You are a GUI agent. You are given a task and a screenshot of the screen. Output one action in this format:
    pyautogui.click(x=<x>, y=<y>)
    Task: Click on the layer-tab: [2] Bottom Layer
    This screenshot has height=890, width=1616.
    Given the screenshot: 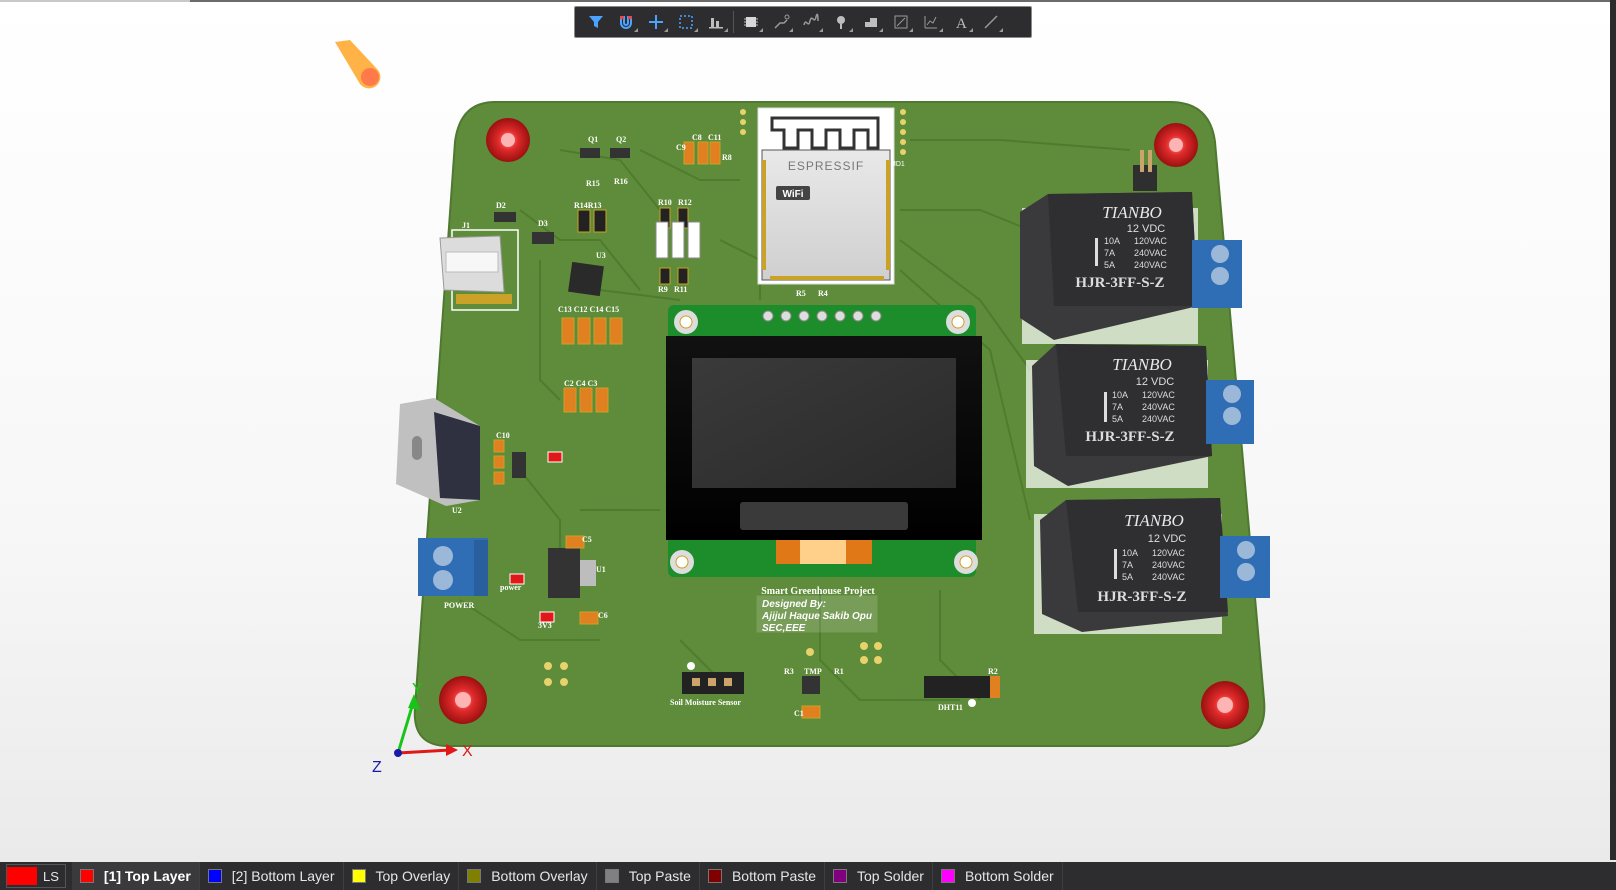 What is the action you would take?
    pyautogui.click(x=272, y=876)
    